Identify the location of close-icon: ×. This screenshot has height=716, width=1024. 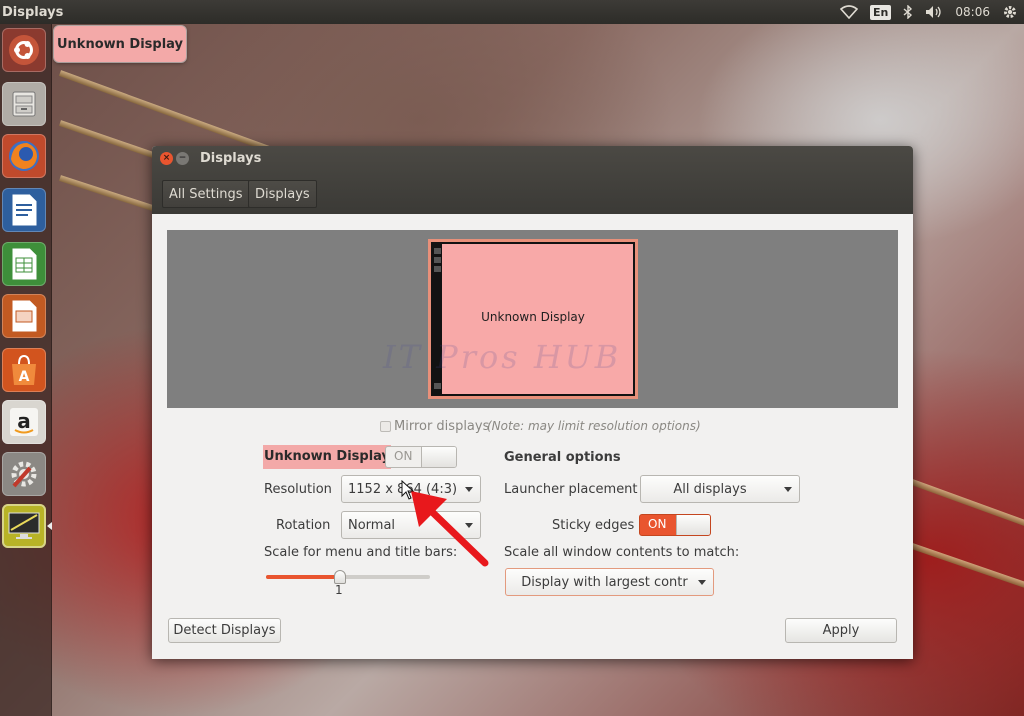
(166, 158).